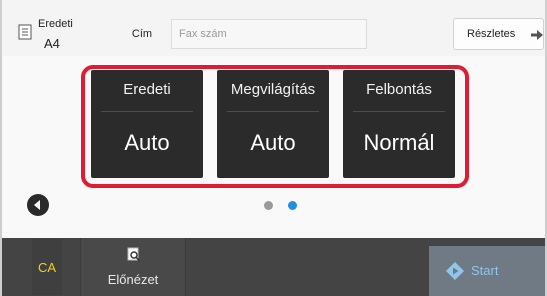 The height and width of the screenshot is (296, 547). I want to click on start-button: Start, so click(487, 271).